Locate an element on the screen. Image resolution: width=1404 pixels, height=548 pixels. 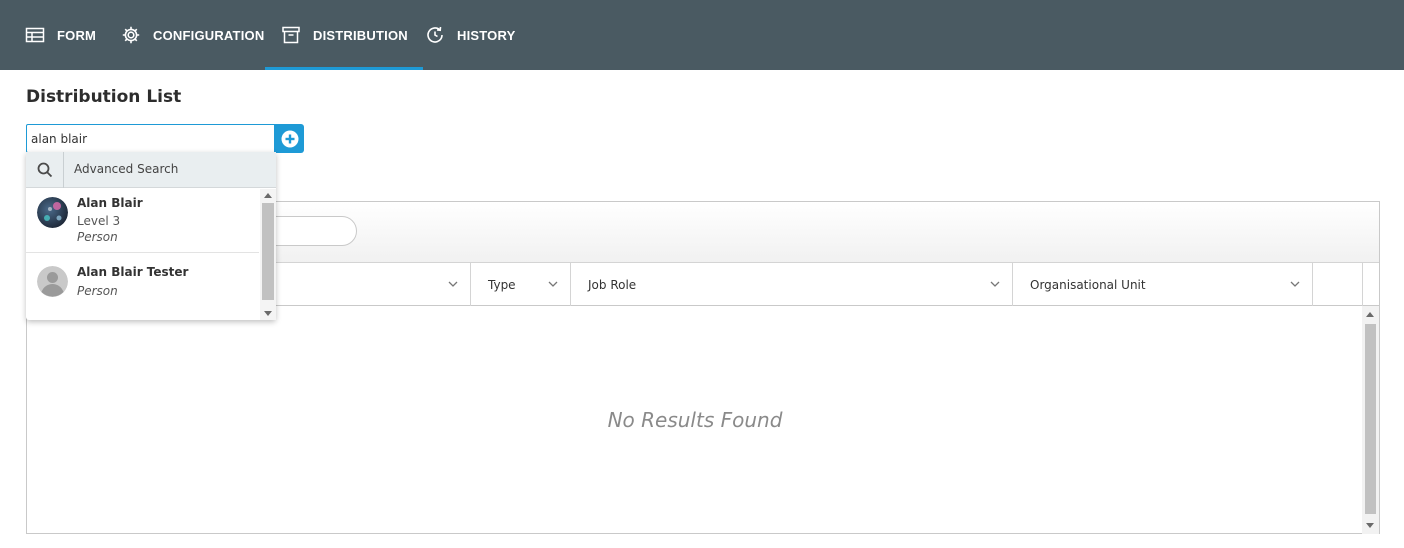
result-name: Alan Blair Tester is located at coordinates (133, 272).